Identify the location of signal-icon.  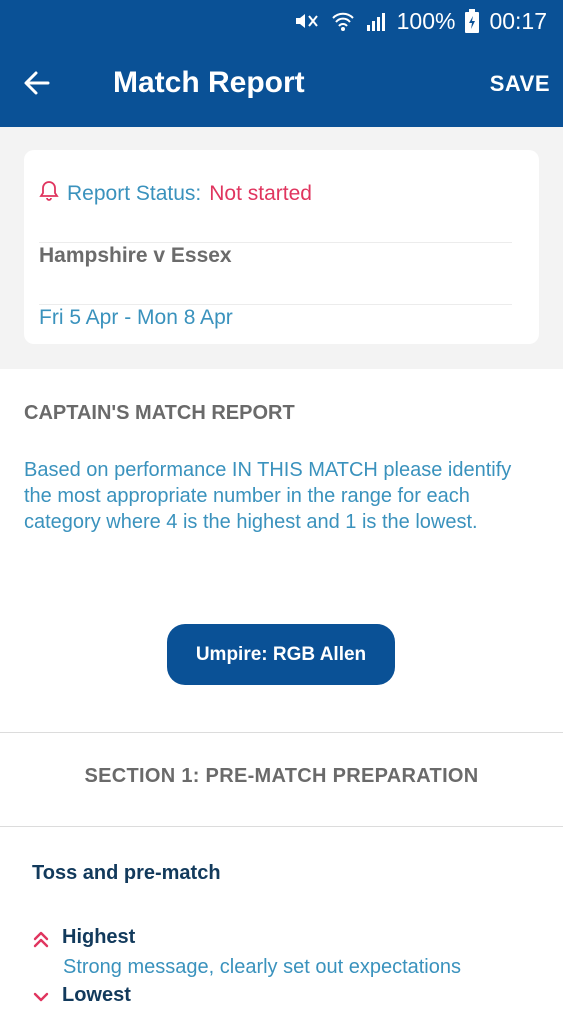
(376, 21).